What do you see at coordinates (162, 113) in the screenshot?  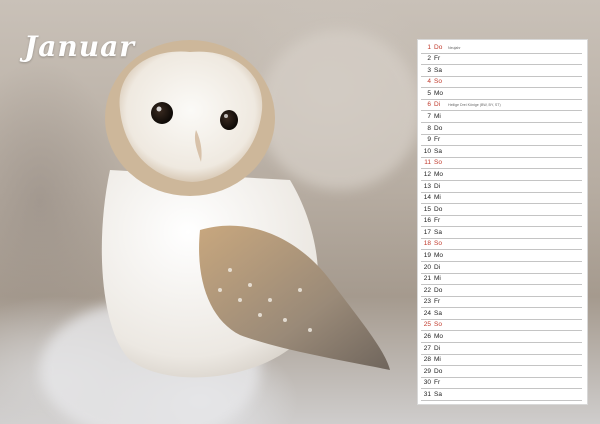 I see `owl-left-eye` at bounding box center [162, 113].